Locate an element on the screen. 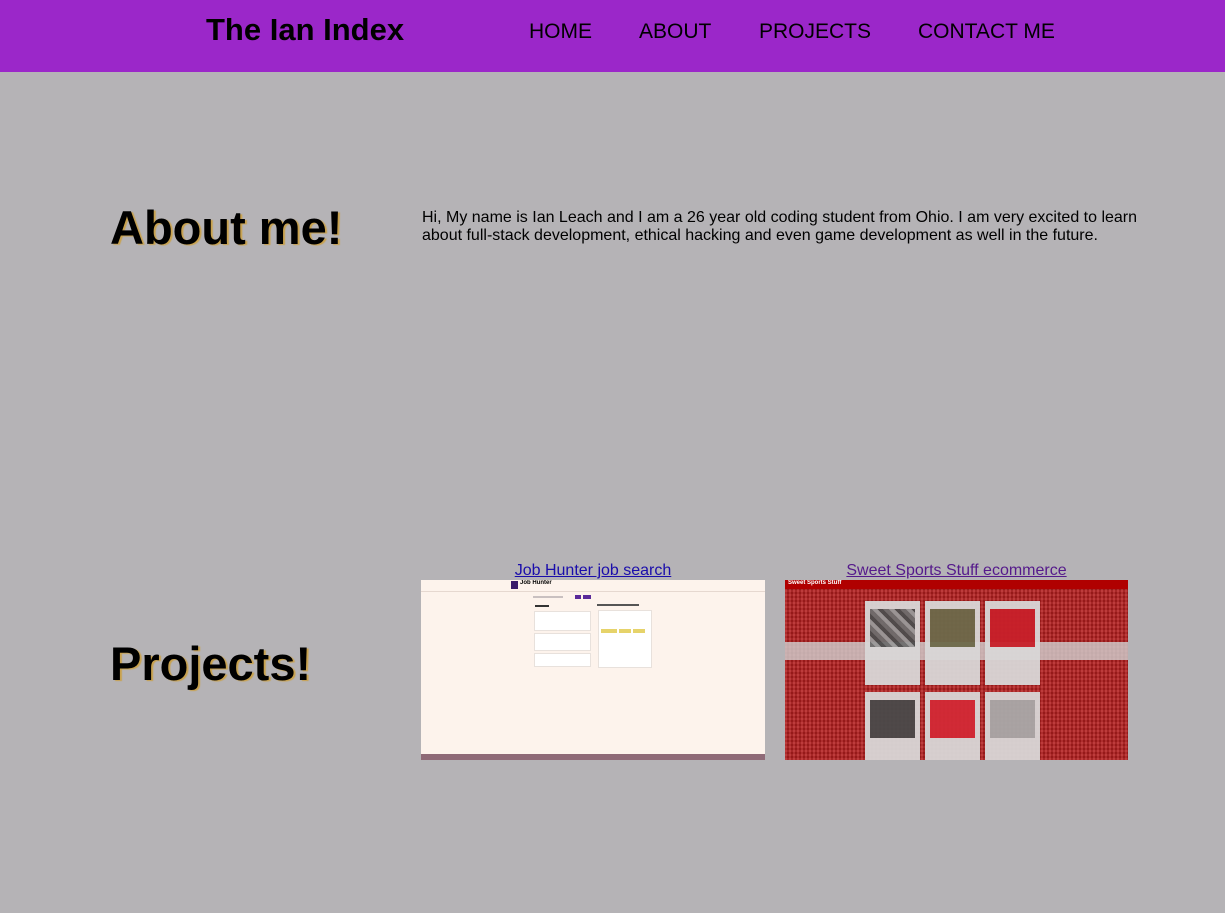  thumbnail-title: Job Hunter is located at coordinates (536, 583).